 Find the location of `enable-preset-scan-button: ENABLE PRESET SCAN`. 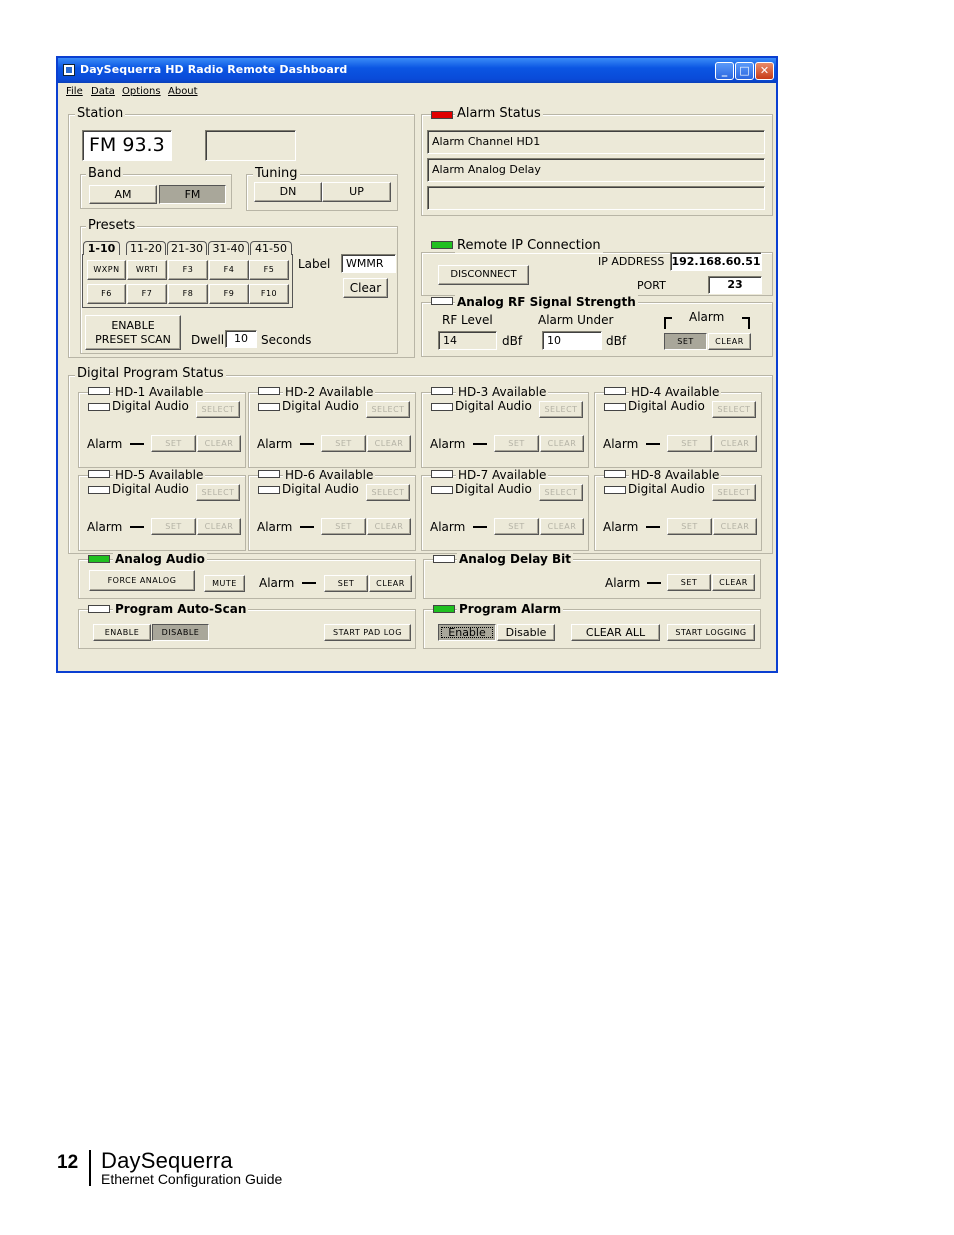

enable-preset-scan-button: ENABLE PRESET SCAN is located at coordinates (133, 332).